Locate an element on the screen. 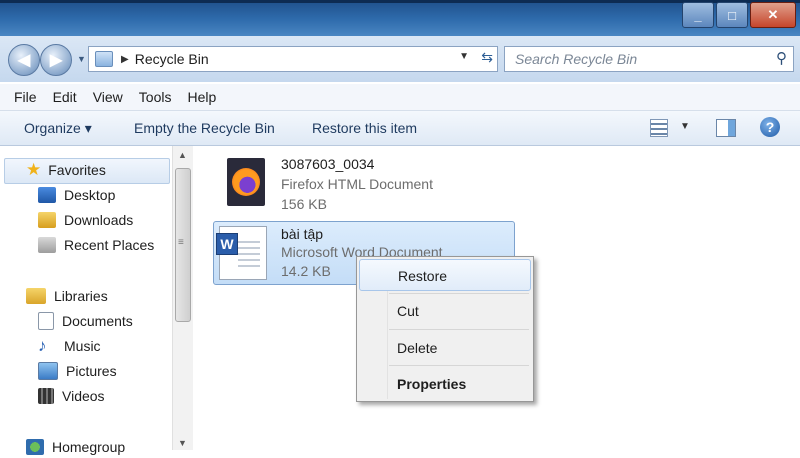 The width and height of the screenshot is (800, 458). context-menu-label: Restore is located at coordinates (423, 276).